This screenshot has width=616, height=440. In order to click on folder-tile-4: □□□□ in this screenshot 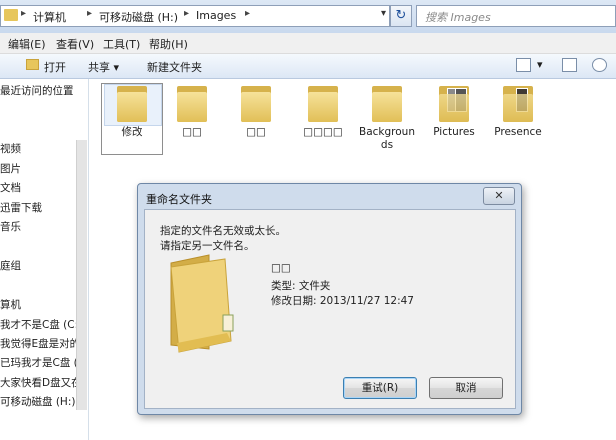, I will do `click(323, 119)`.